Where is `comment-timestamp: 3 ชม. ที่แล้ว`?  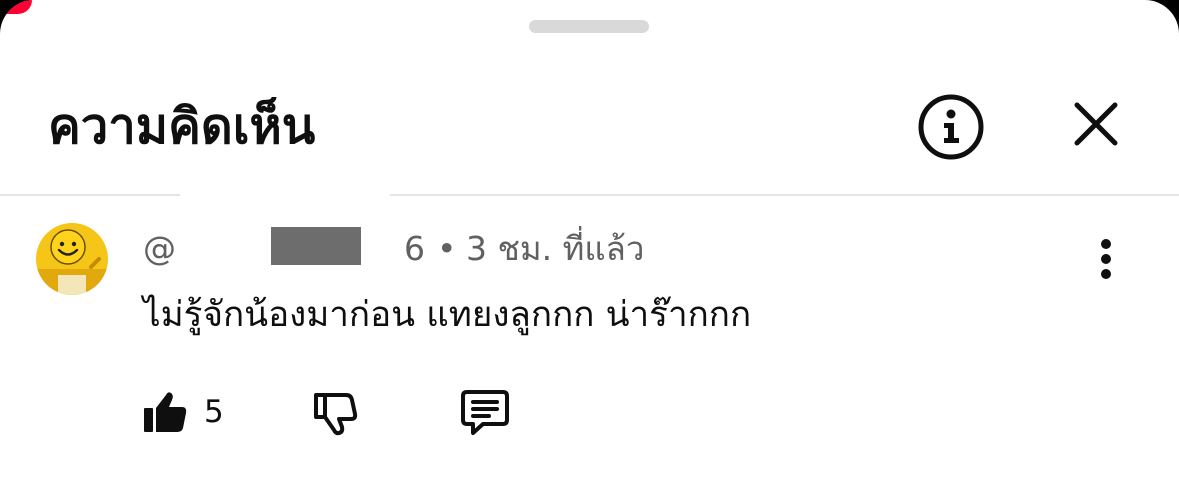
comment-timestamp: 3 ชม. ที่แล้ว is located at coordinates (555, 248).